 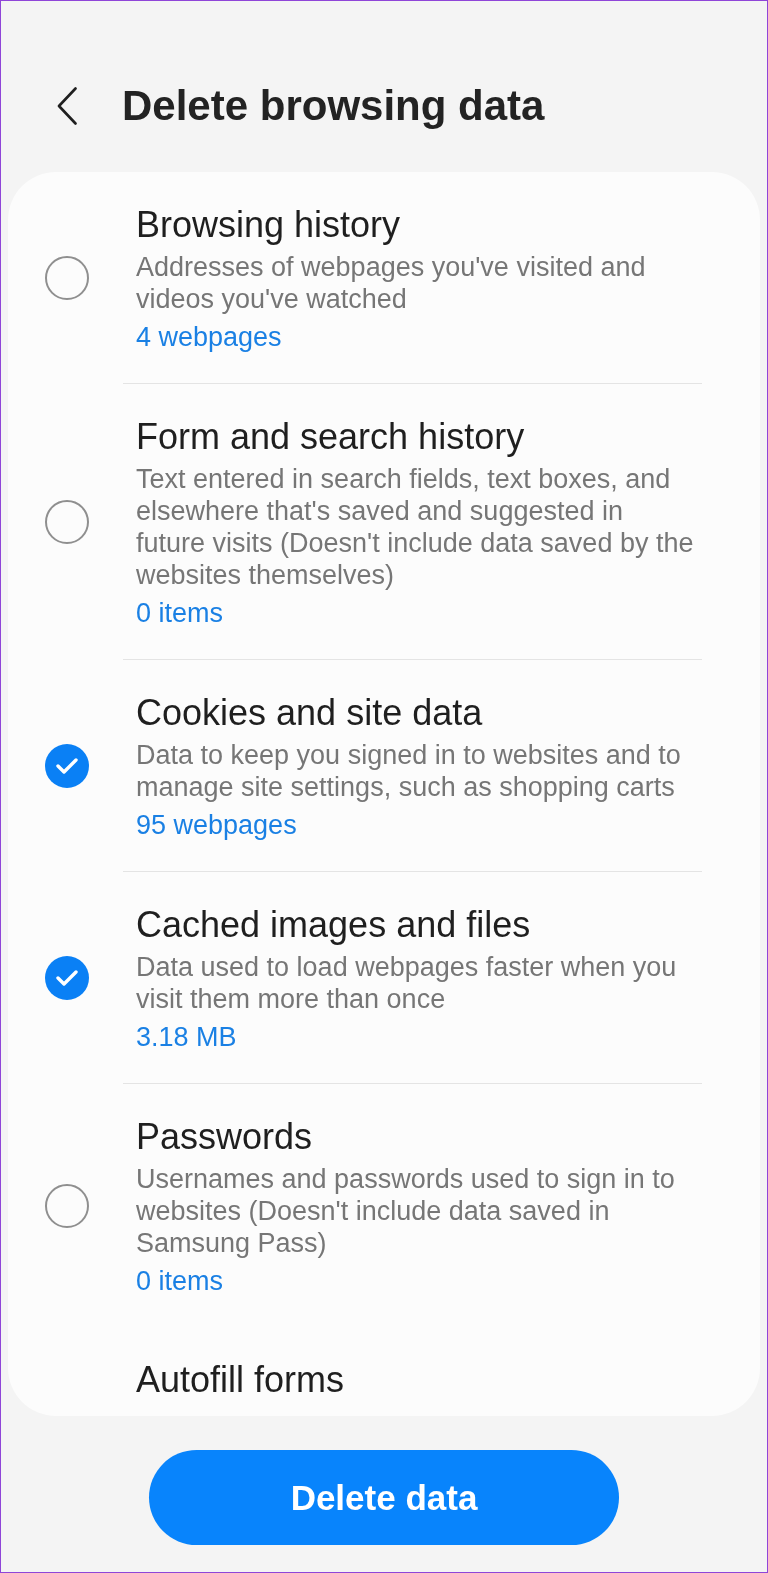 I want to click on back-icon, so click(x=67, y=106).